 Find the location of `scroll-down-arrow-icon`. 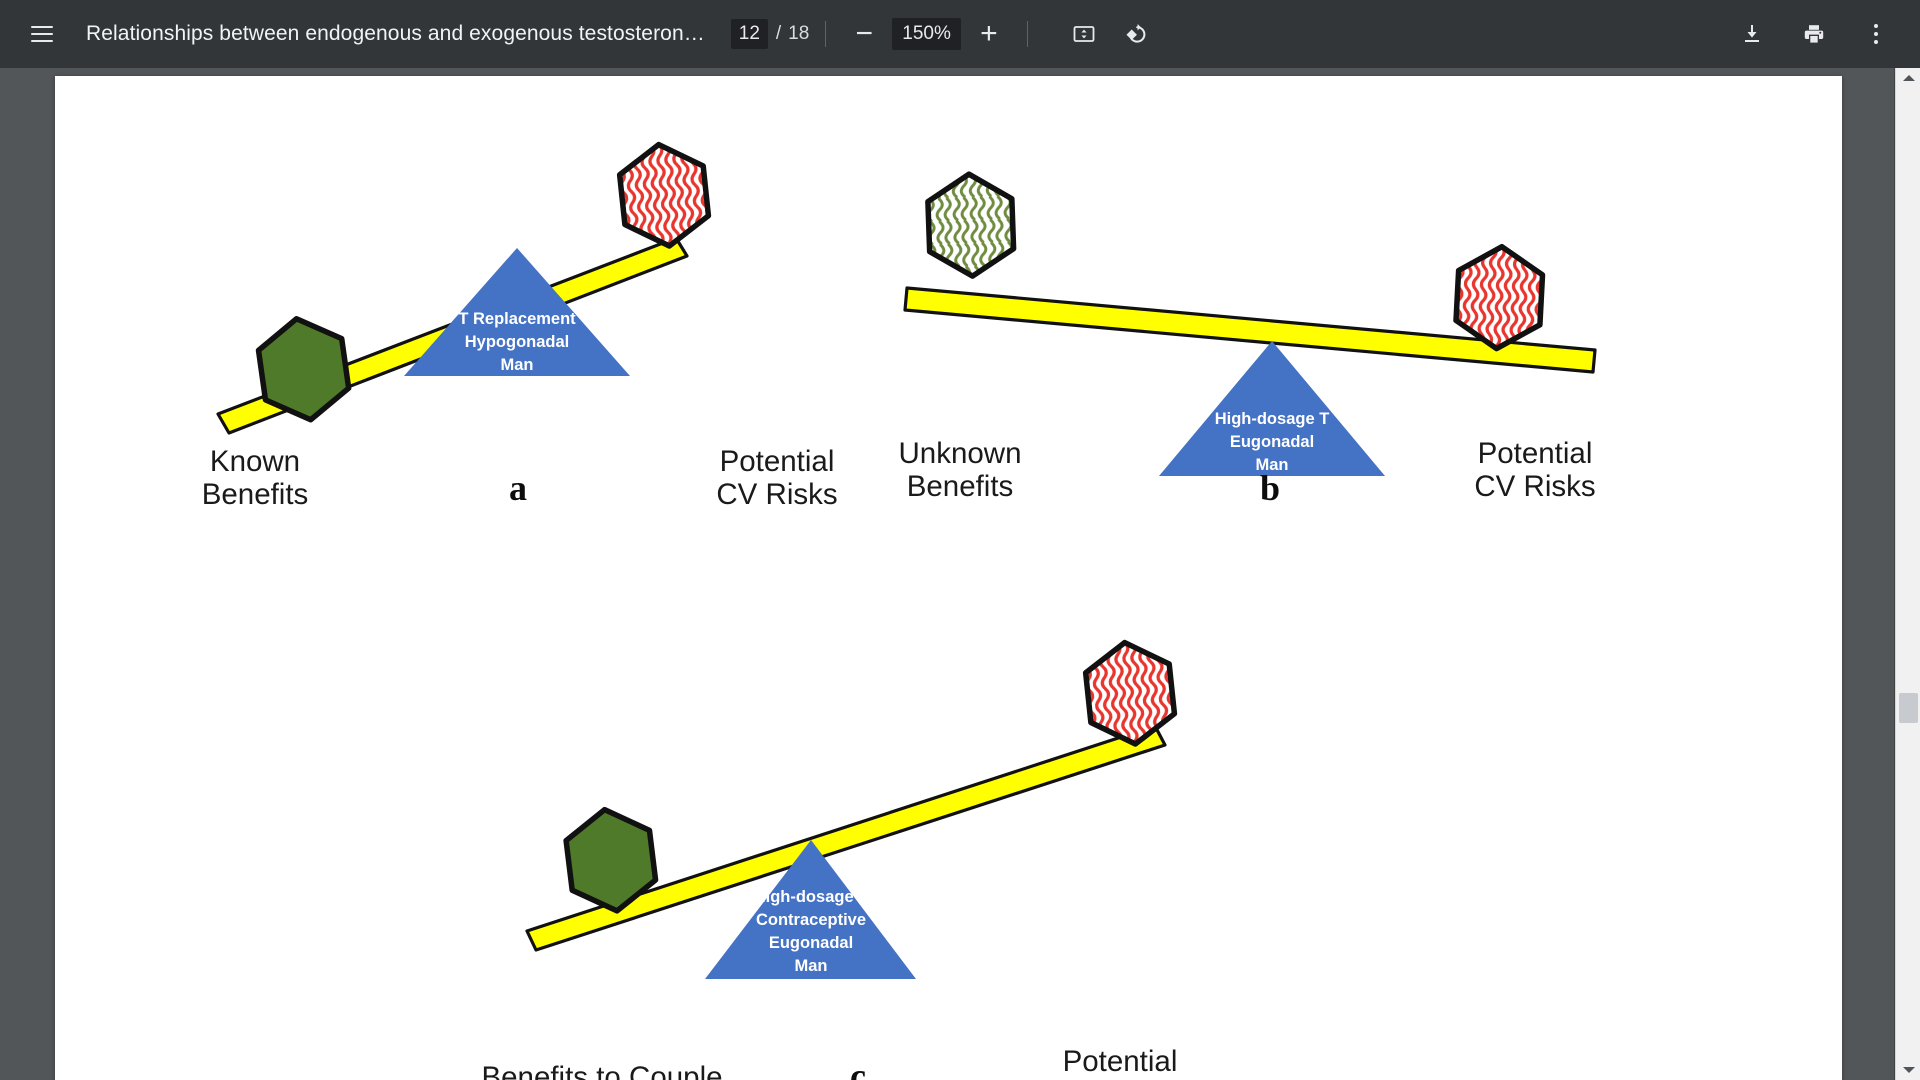

scroll-down-arrow-icon is located at coordinates (1908, 1070).